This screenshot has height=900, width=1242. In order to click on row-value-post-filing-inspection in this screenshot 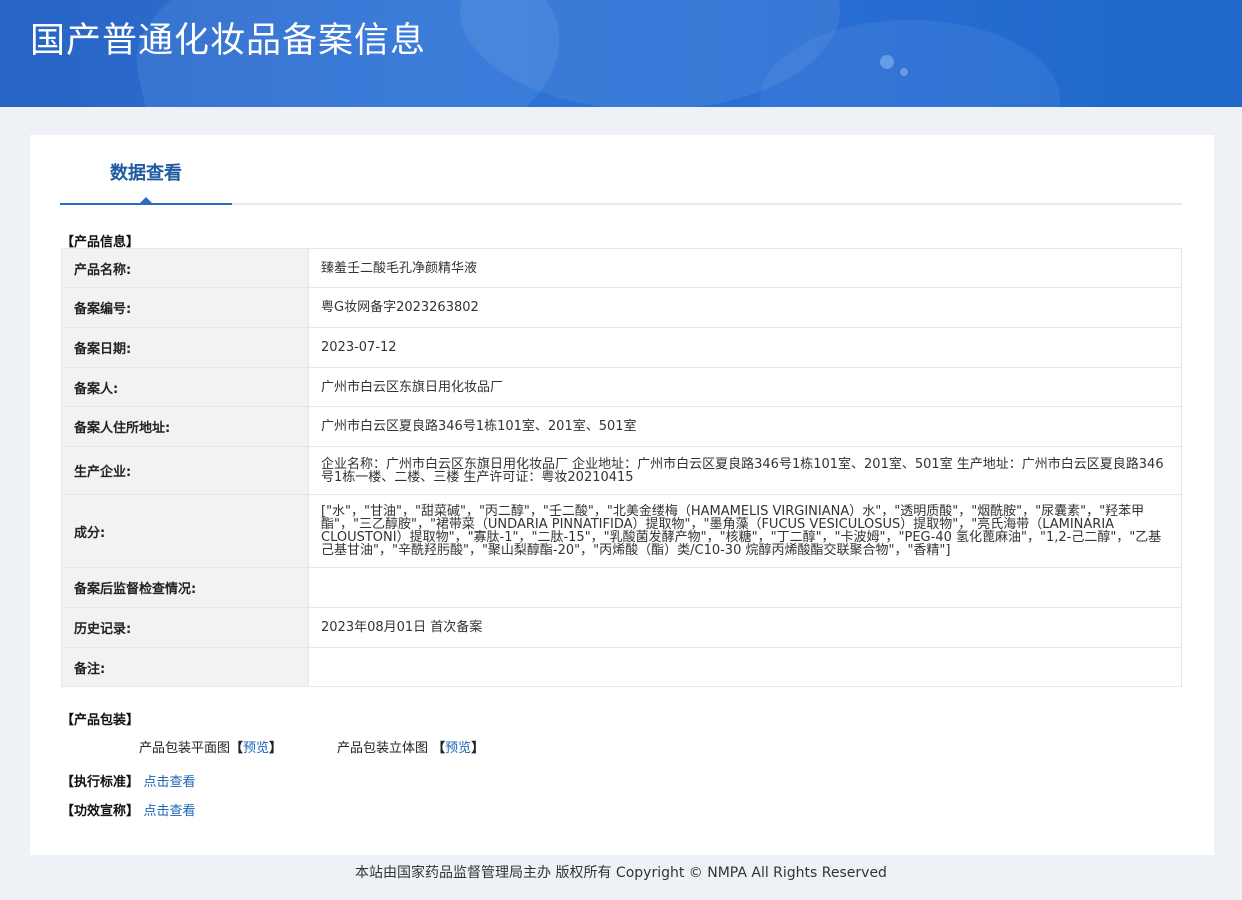, I will do `click(745, 587)`.